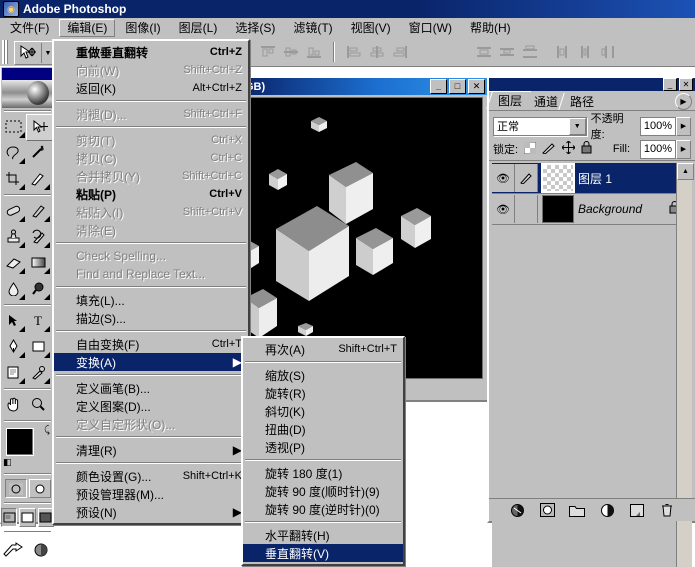 The image size is (695, 567). What do you see at coordinates (507, 52) in the screenshot?
I see `distribute-vertical-centers-button` at bounding box center [507, 52].